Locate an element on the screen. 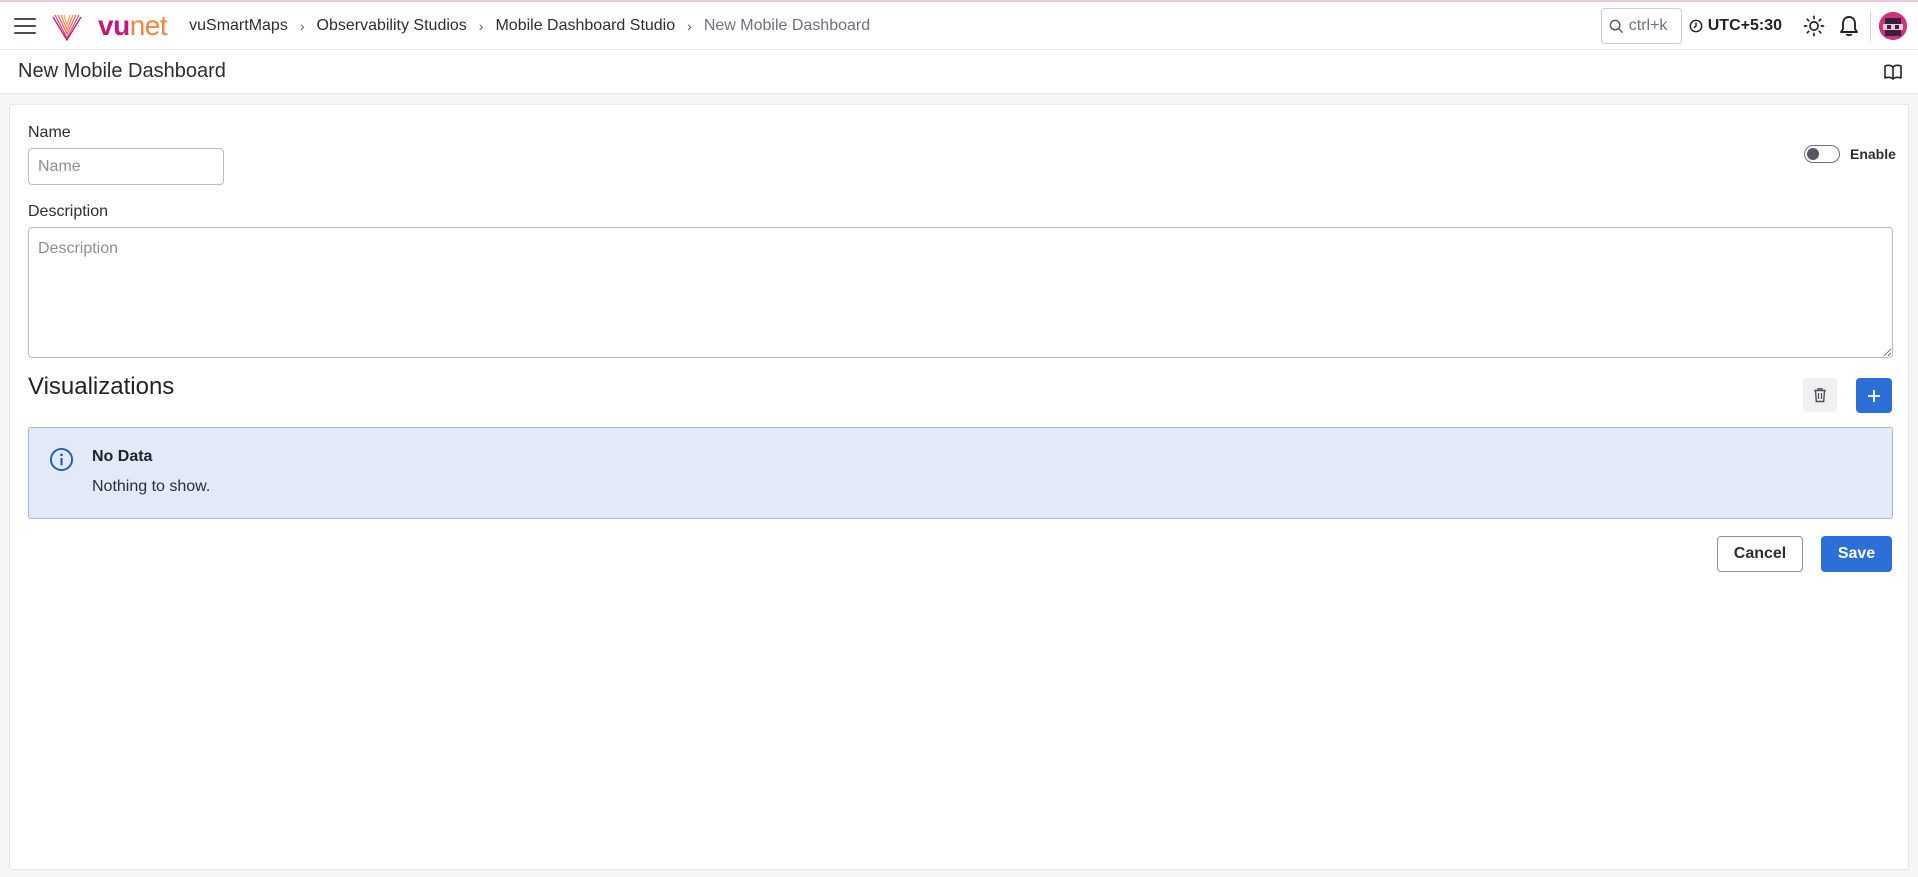 This screenshot has width=1918, height=877. topbar-divider is located at coordinates (1870, 26).